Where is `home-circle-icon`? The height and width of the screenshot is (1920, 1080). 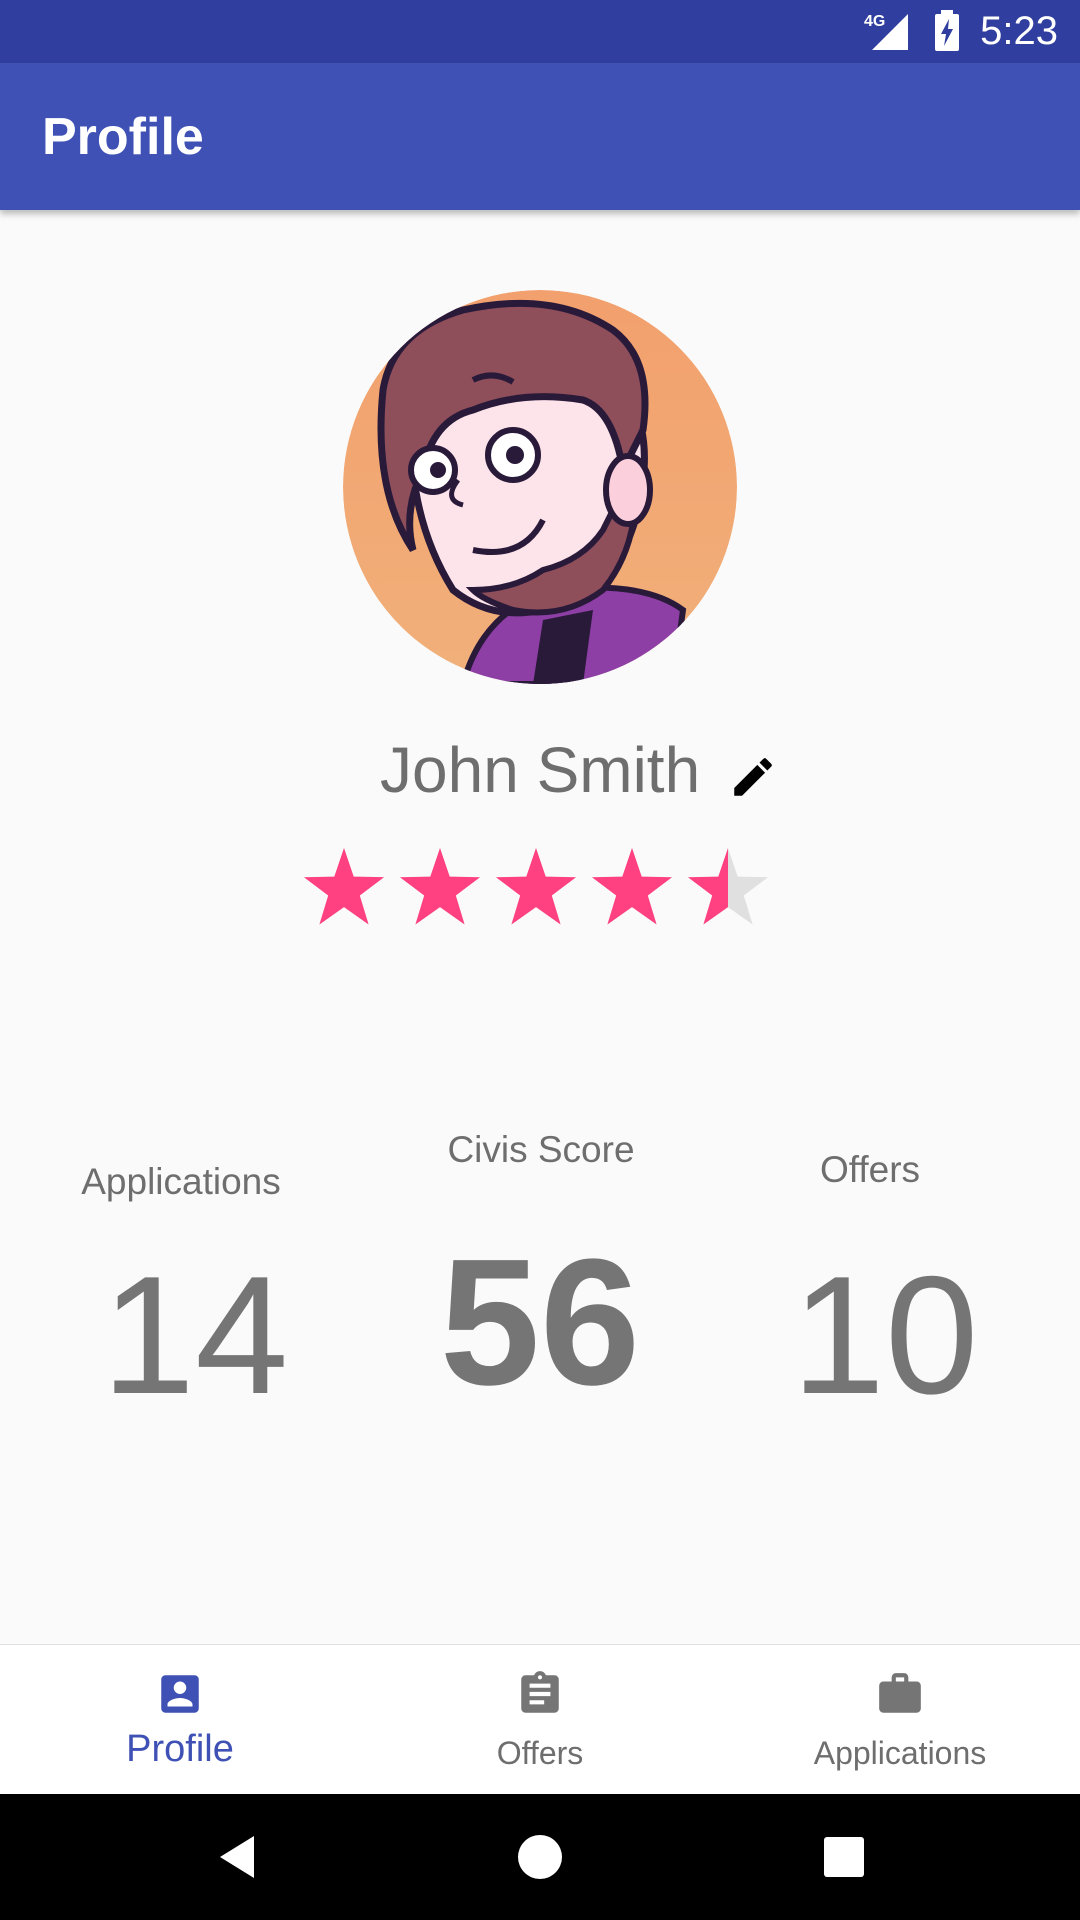
home-circle-icon is located at coordinates (540, 1857).